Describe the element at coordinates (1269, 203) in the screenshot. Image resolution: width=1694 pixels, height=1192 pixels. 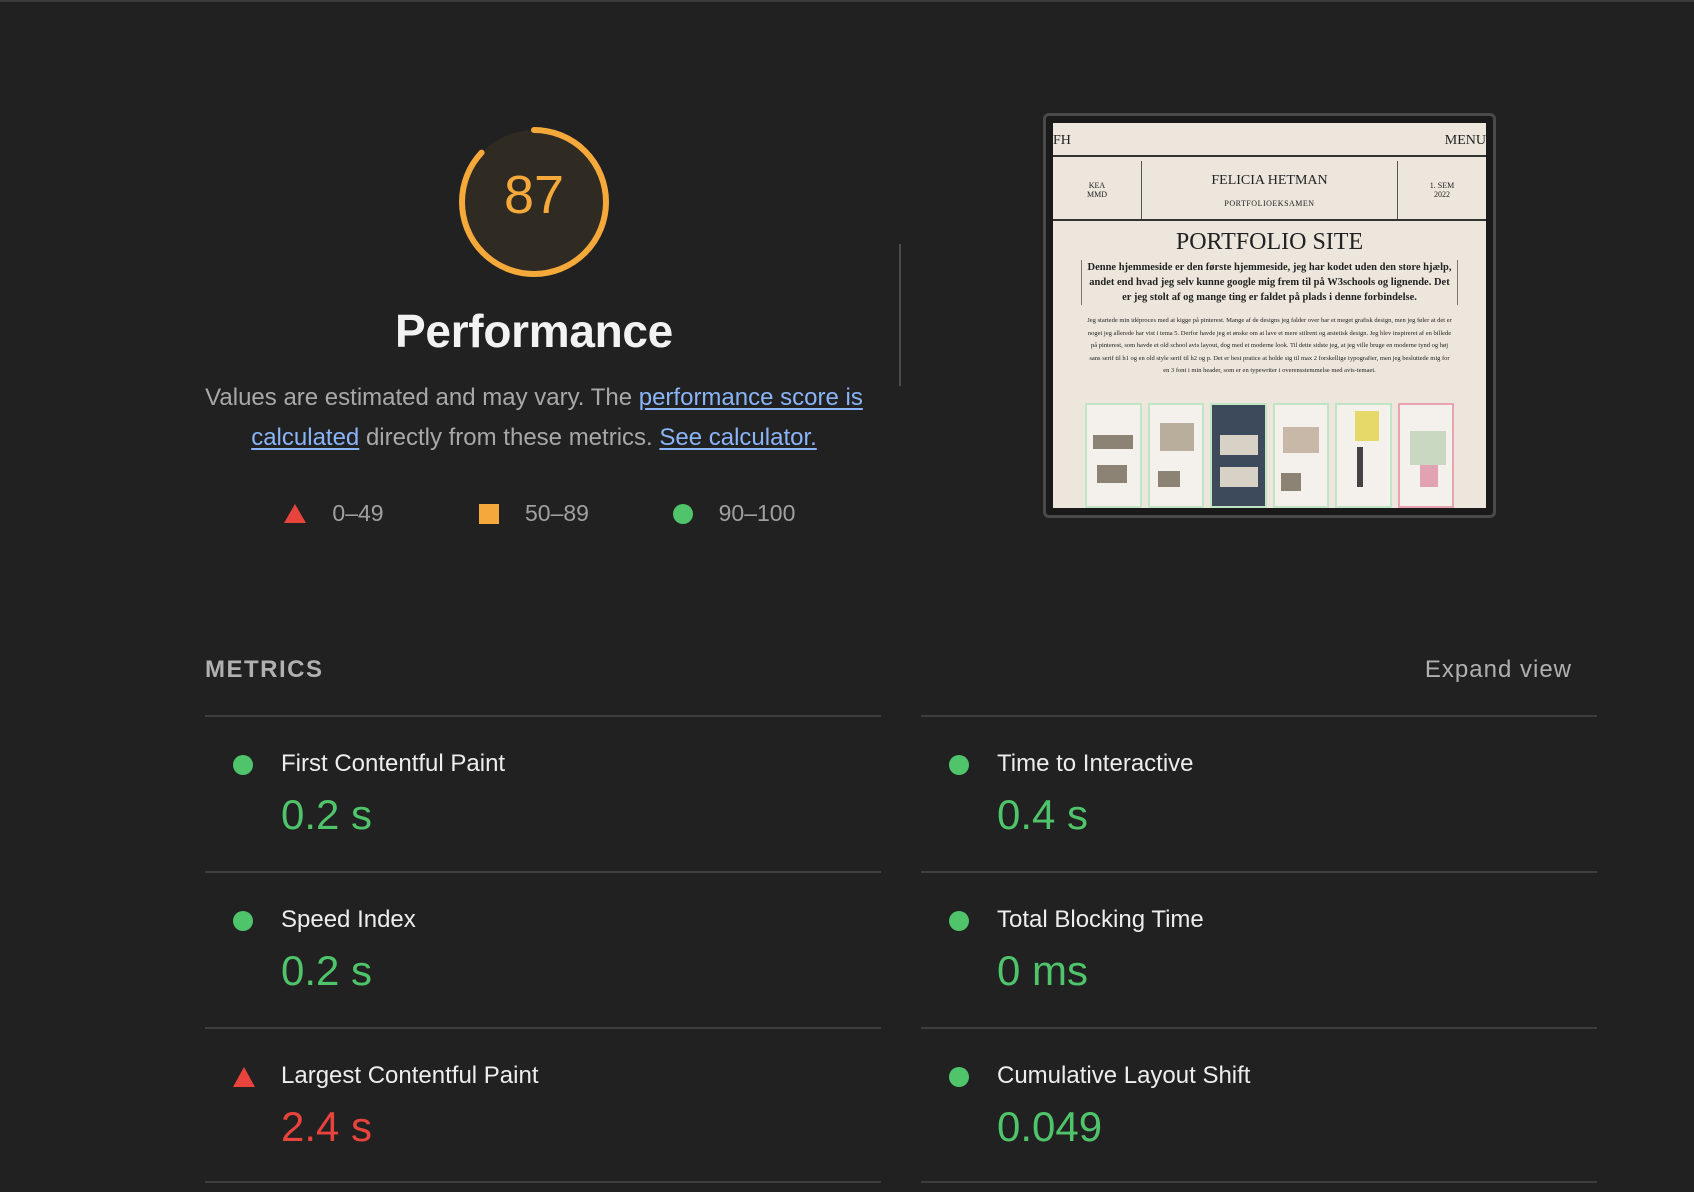
I see `thumb-subtitle: PORTFOLIOEKSAMEN` at that location.